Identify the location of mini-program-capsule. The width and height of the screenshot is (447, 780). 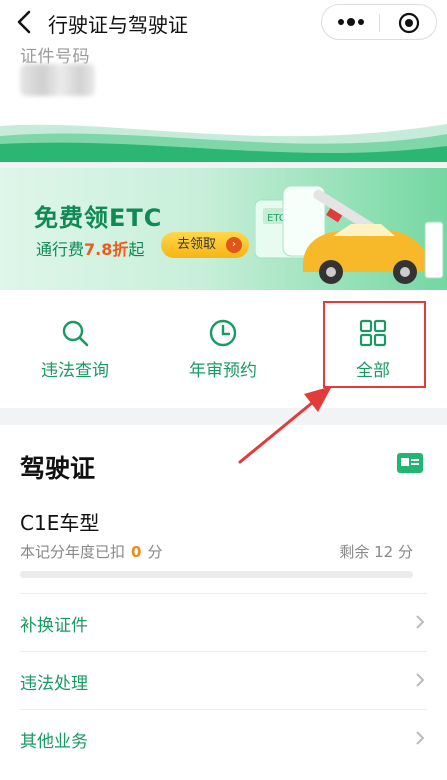
(379, 22).